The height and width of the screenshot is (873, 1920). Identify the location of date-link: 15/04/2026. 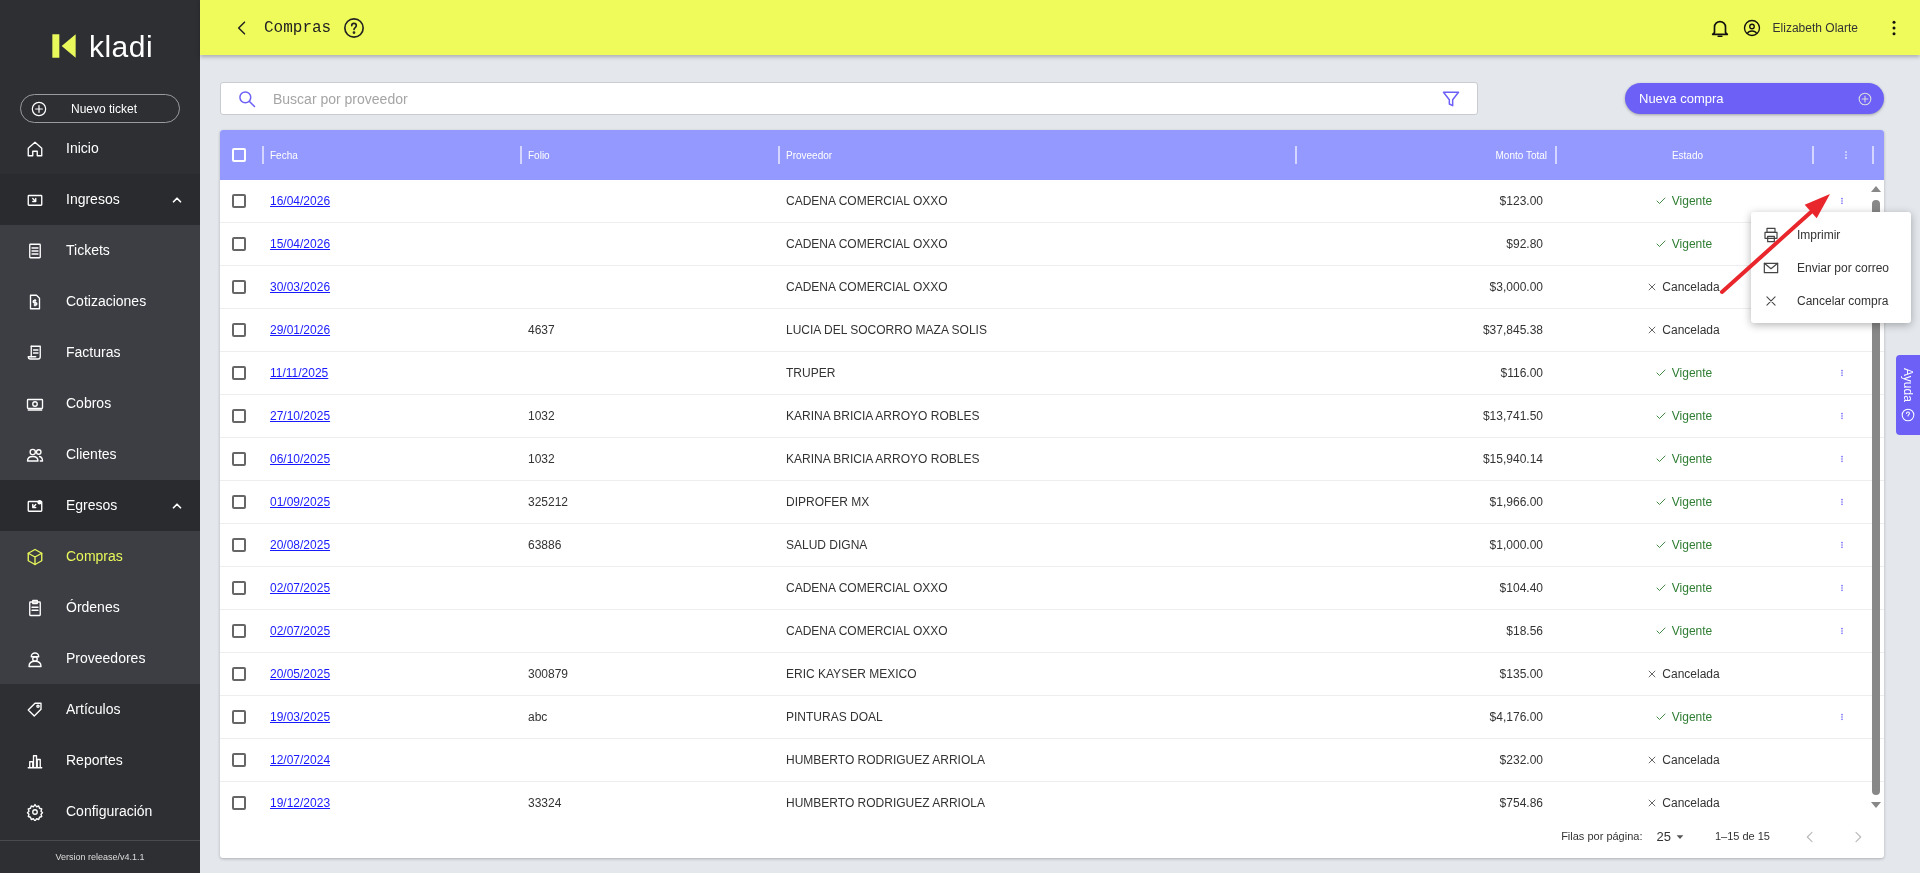
(296, 244).